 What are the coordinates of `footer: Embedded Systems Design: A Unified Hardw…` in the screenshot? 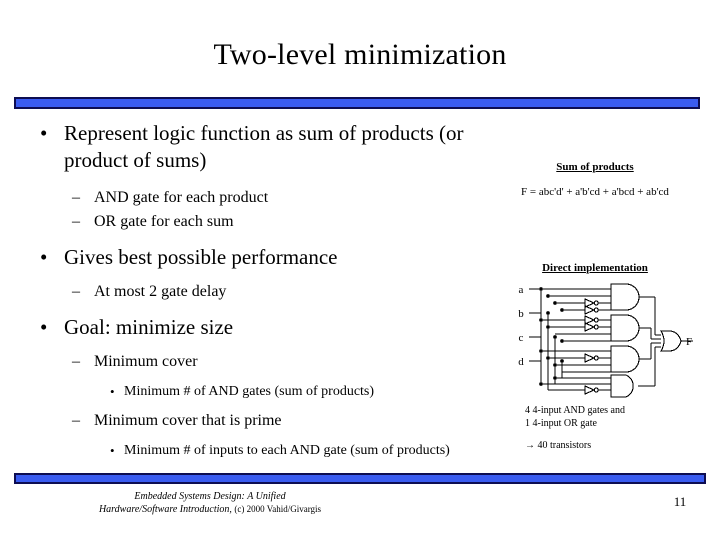 It's located at (210, 503).